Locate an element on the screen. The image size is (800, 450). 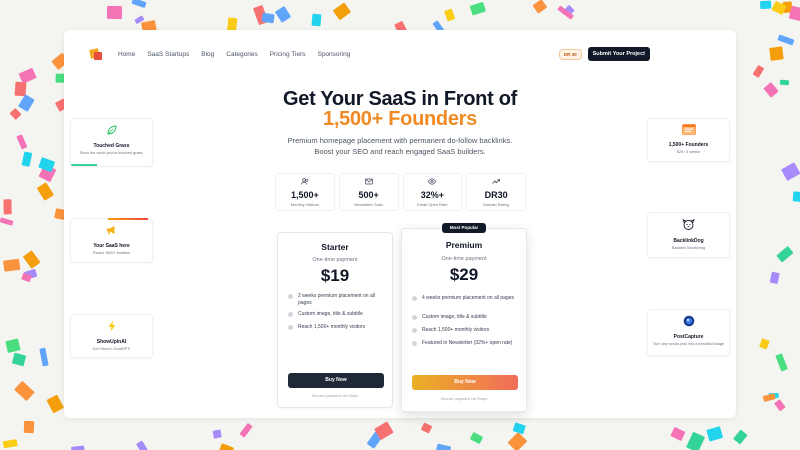
nav-link-home: Home is located at coordinates (126, 54).